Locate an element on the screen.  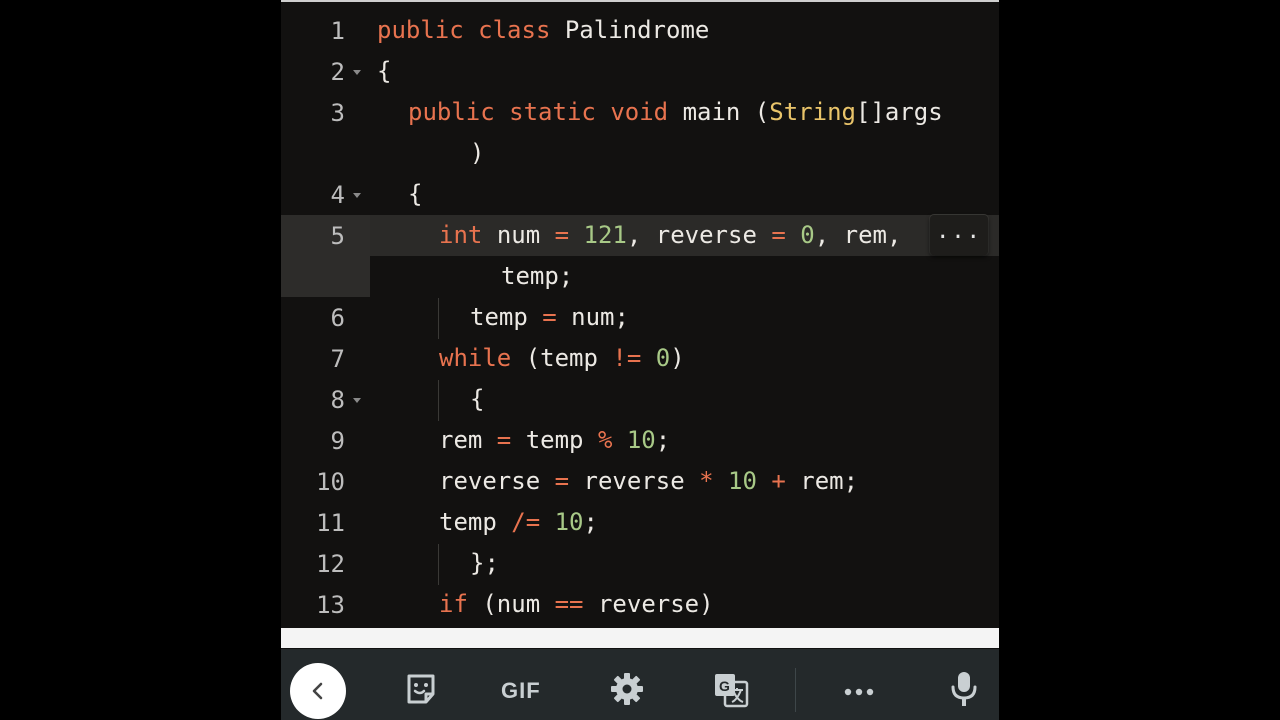
code-text: int num = 121, reverse = 0, rem, is located at coordinates (670, 235).